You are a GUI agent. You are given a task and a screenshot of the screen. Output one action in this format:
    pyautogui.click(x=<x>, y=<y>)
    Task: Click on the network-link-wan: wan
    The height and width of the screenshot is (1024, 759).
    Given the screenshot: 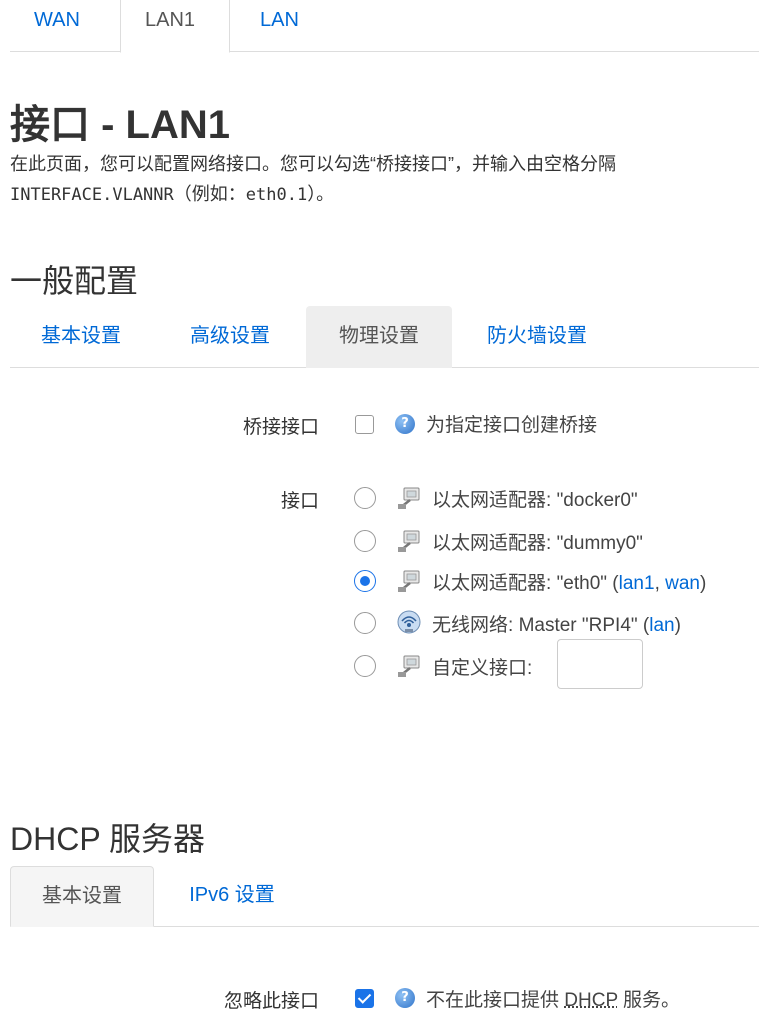 What is the action you would take?
    pyautogui.click(x=682, y=583)
    